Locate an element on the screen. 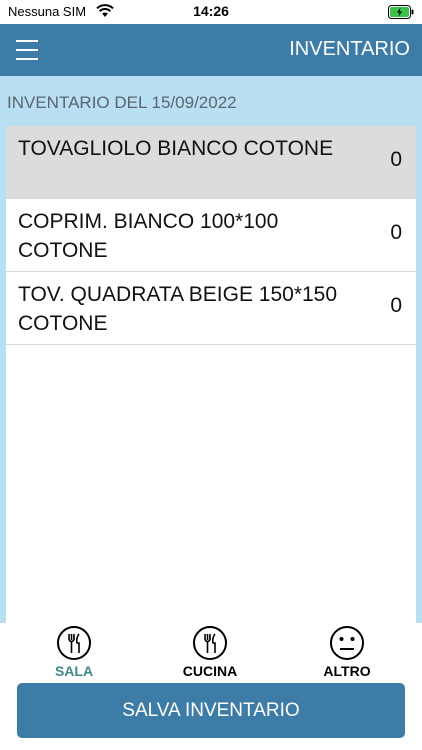  tab-cucina: CUCINA is located at coordinates (210, 653).